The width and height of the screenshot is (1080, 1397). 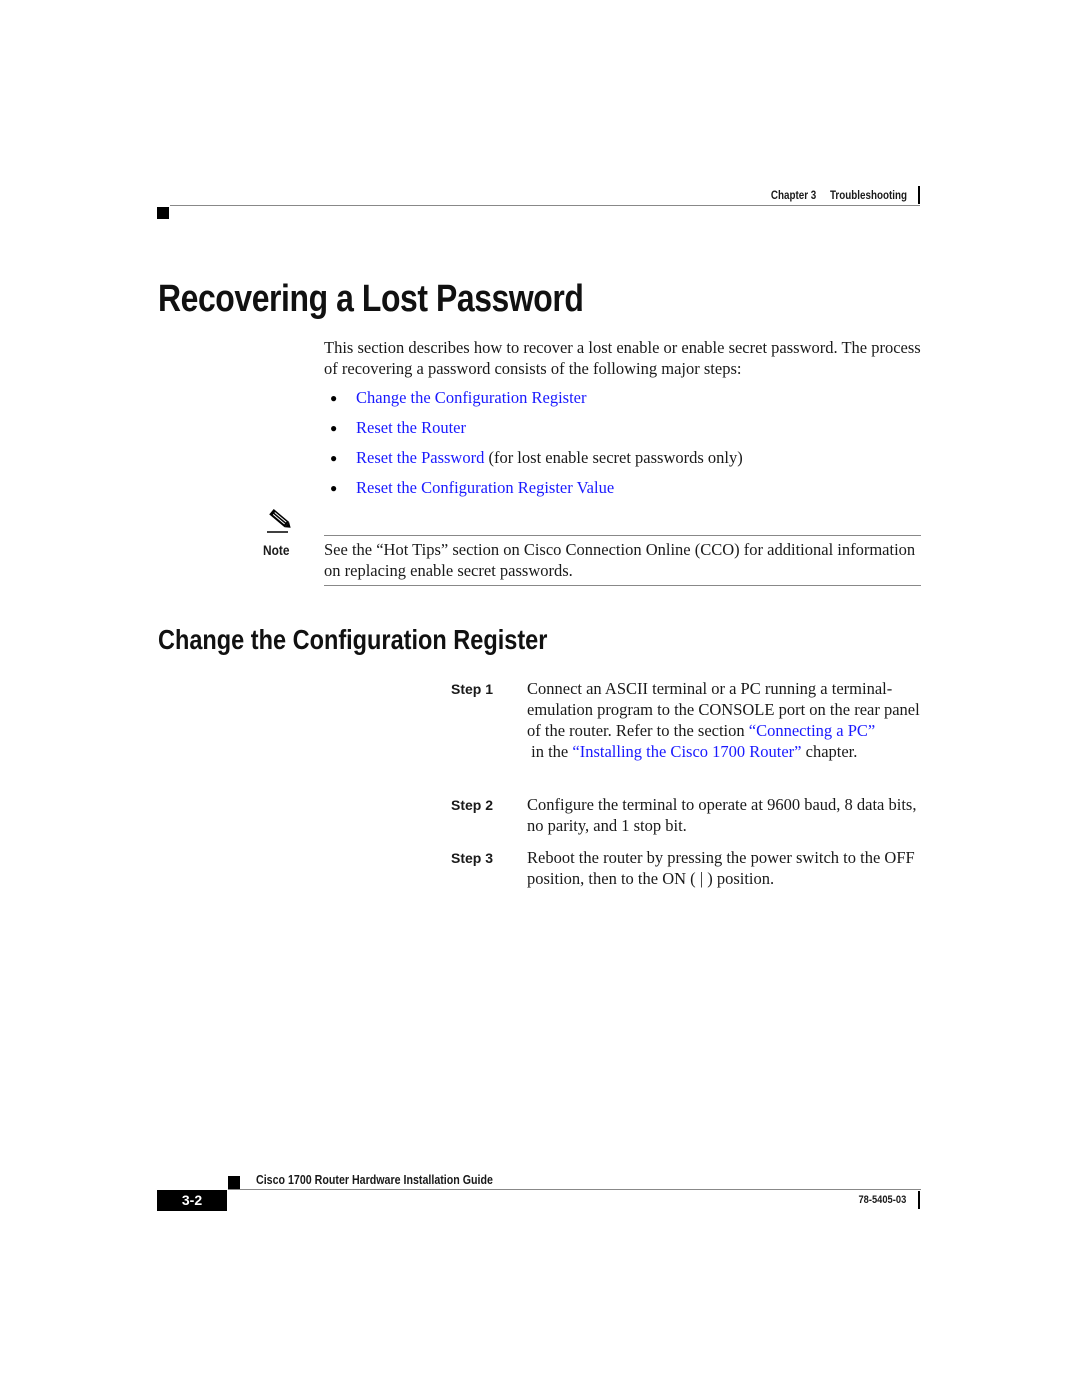 I want to click on pencil-note-icon, so click(x=279, y=521).